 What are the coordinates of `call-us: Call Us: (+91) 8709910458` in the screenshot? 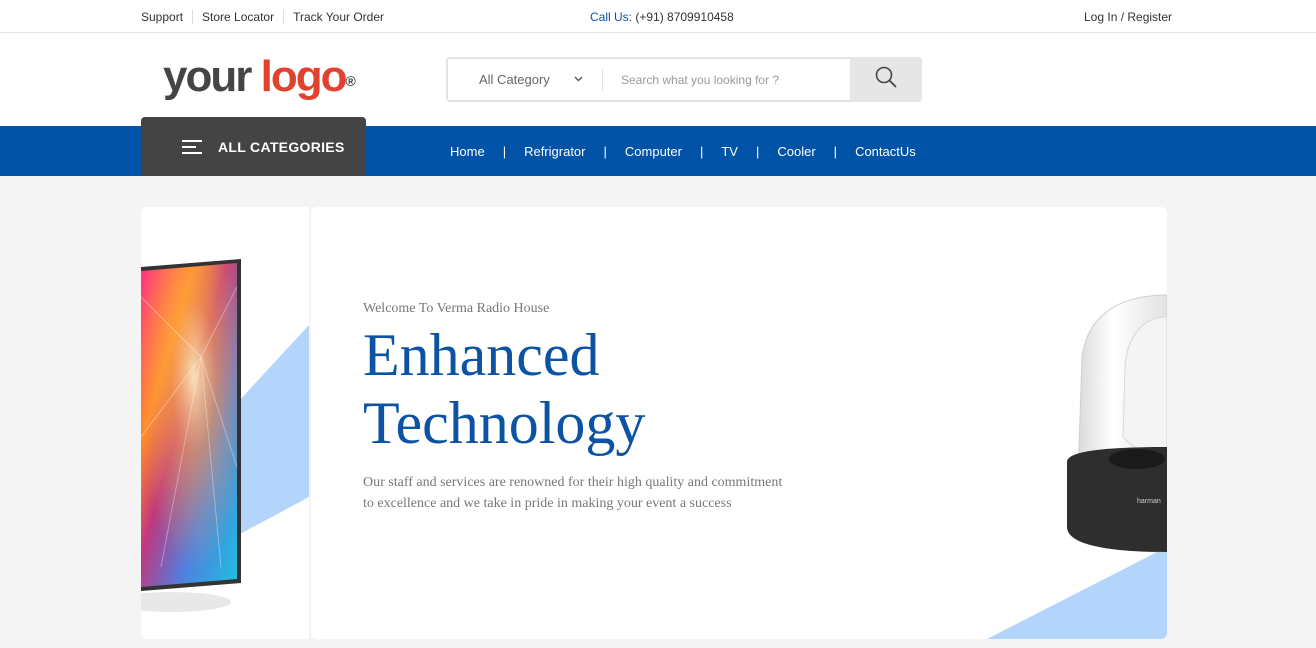 It's located at (662, 17).